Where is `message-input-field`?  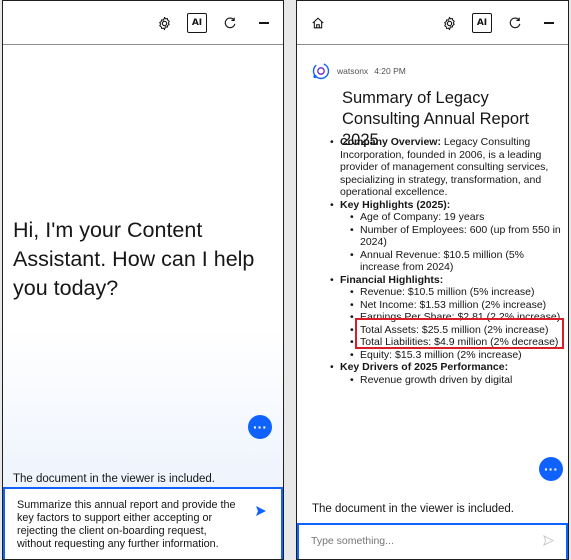
message-input-field is located at coordinates (432, 541).